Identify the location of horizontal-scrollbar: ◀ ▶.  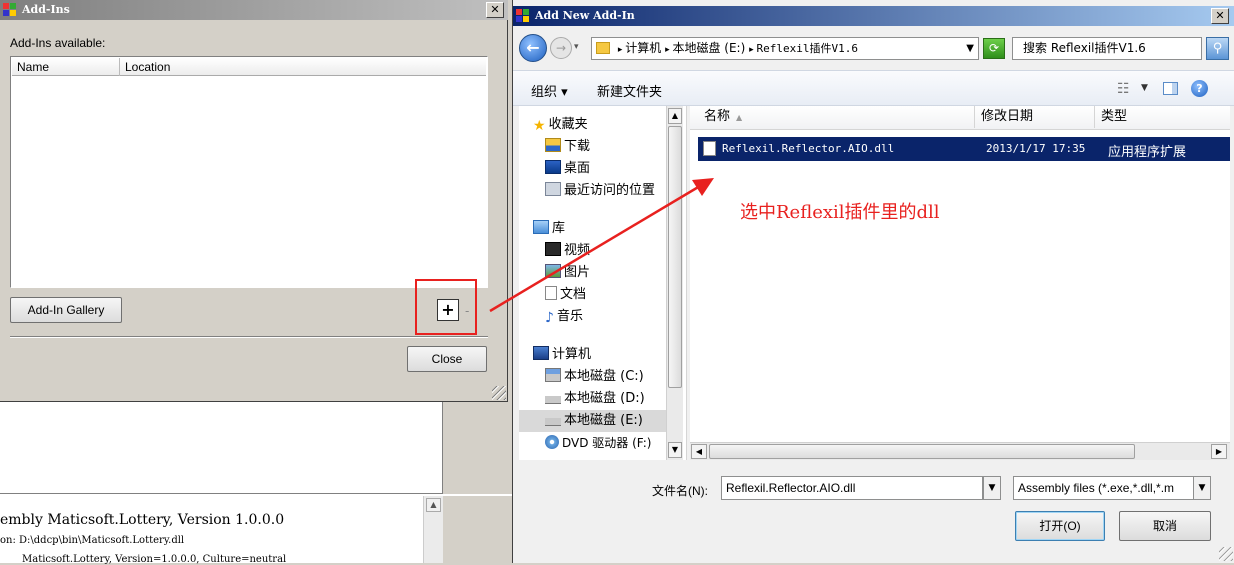
(960, 451).